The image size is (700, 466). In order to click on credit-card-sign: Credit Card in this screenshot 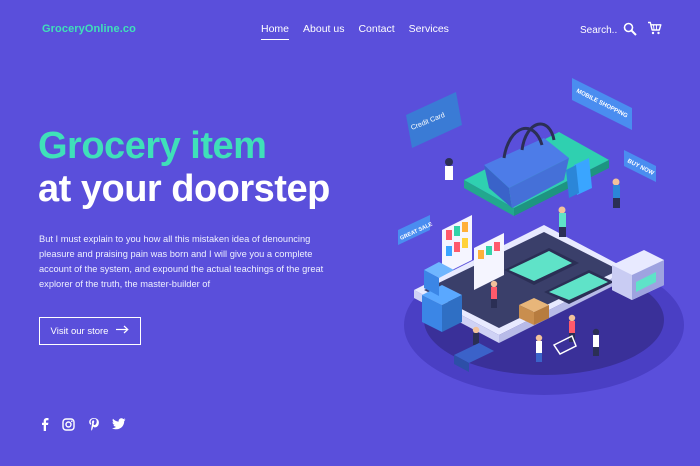, I will do `click(434, 120)`.